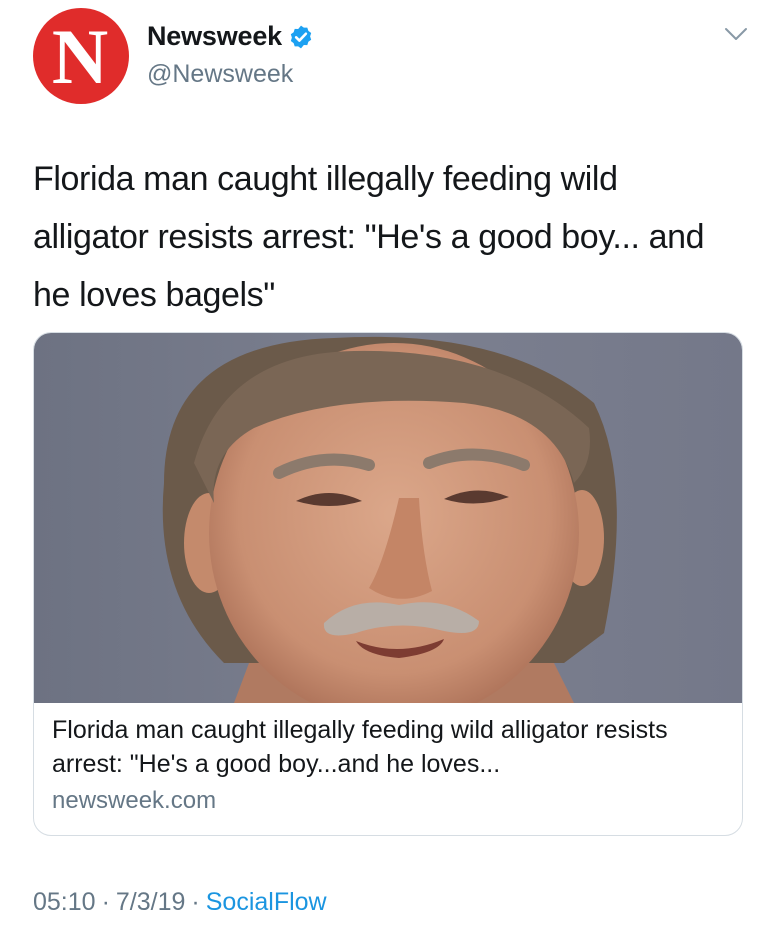  I want to click on tweet-date: 7/3/19, so click(151, 902).